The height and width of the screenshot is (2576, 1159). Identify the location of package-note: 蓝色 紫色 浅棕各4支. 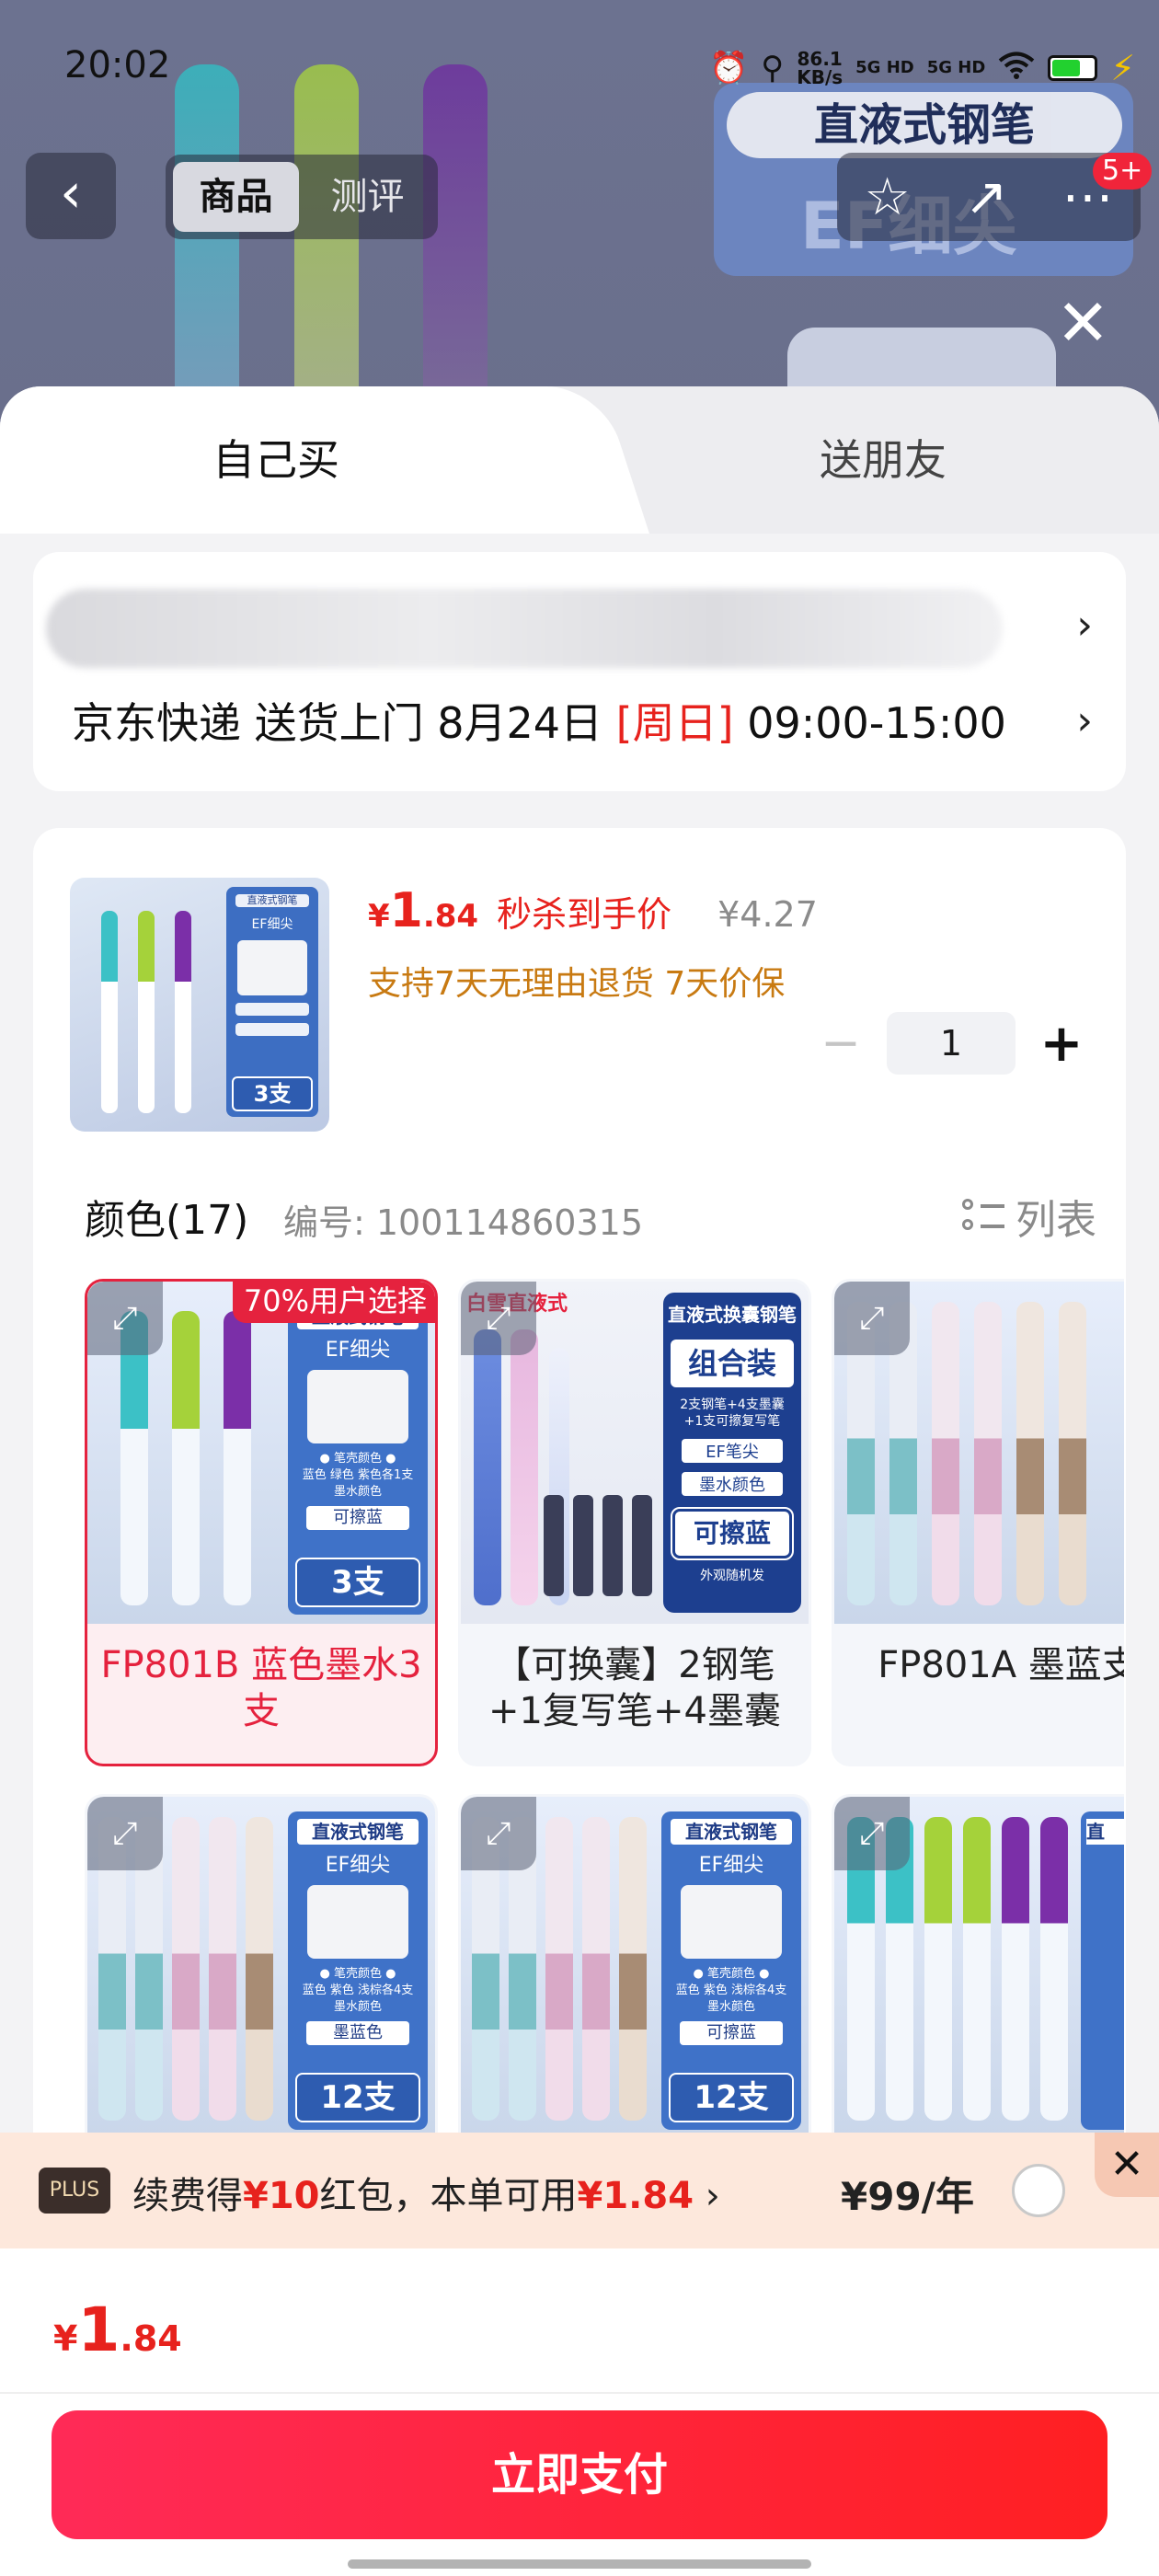
(358, 1990).